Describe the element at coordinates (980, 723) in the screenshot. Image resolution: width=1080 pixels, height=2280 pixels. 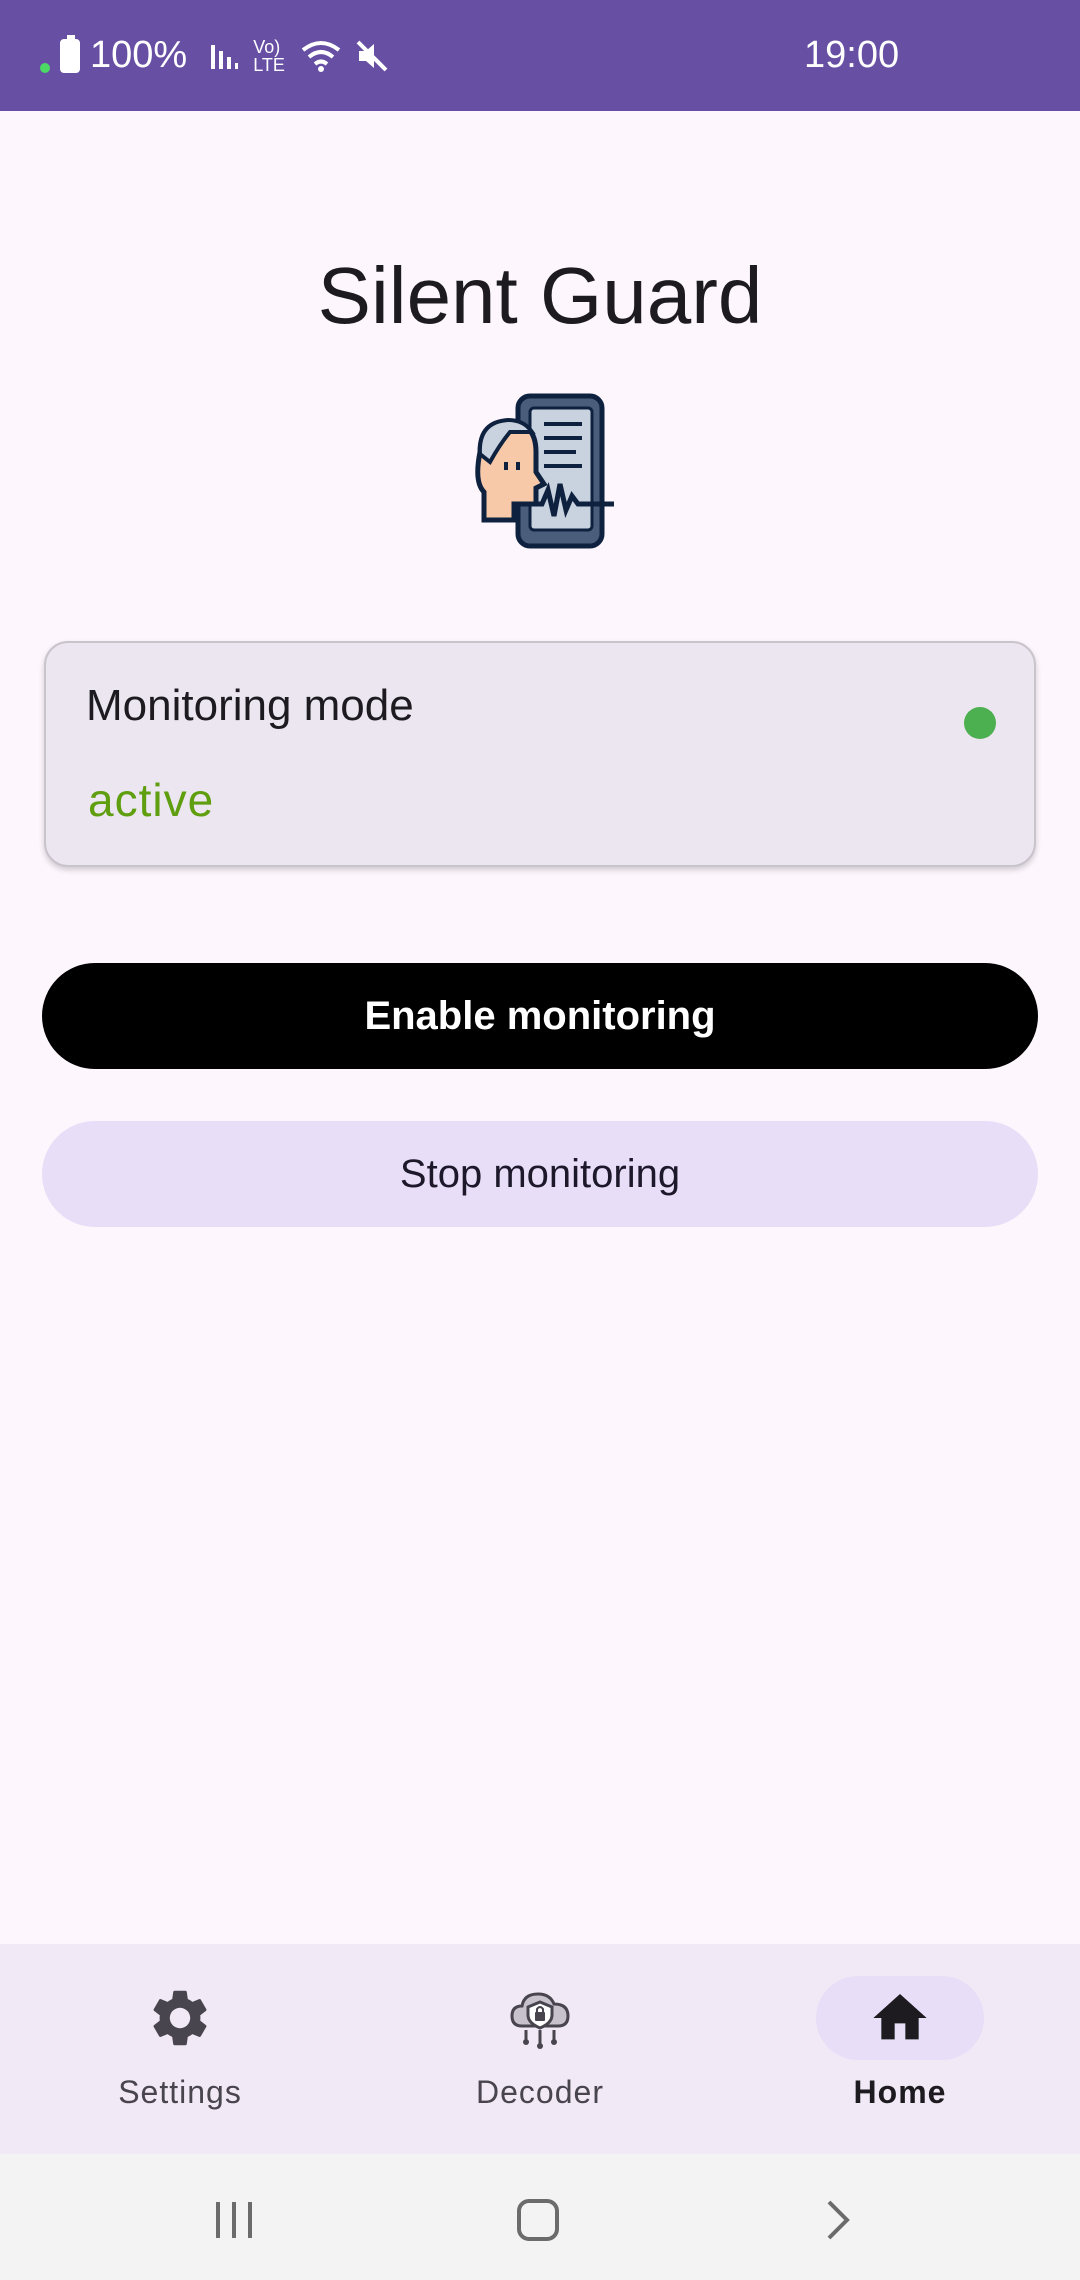
I see `status-indicator-dot` at that location.